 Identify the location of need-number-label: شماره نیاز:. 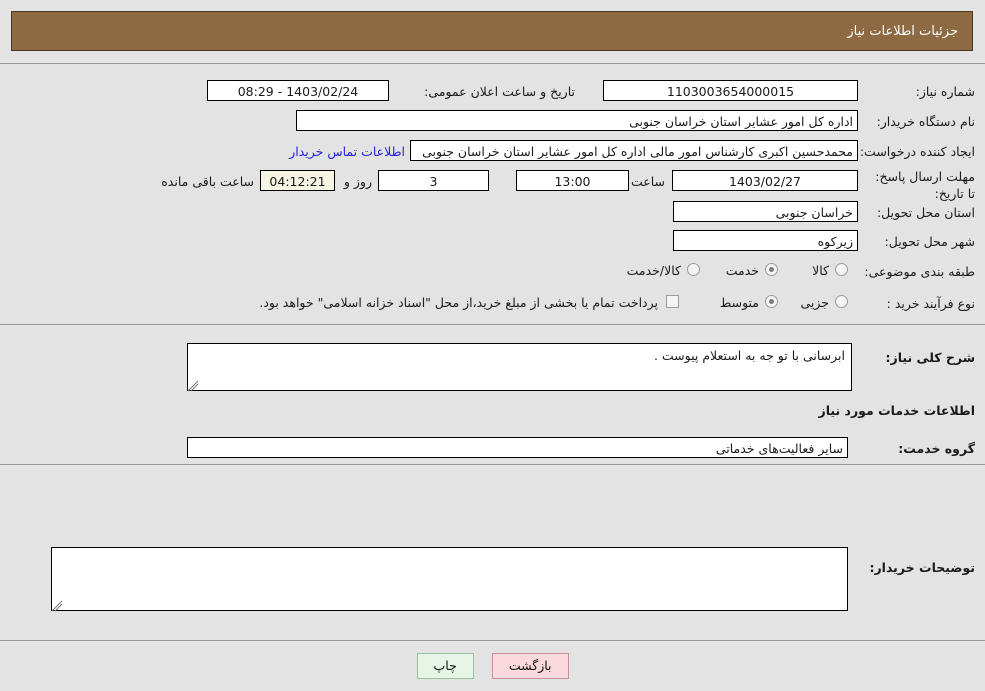
(945, 91).